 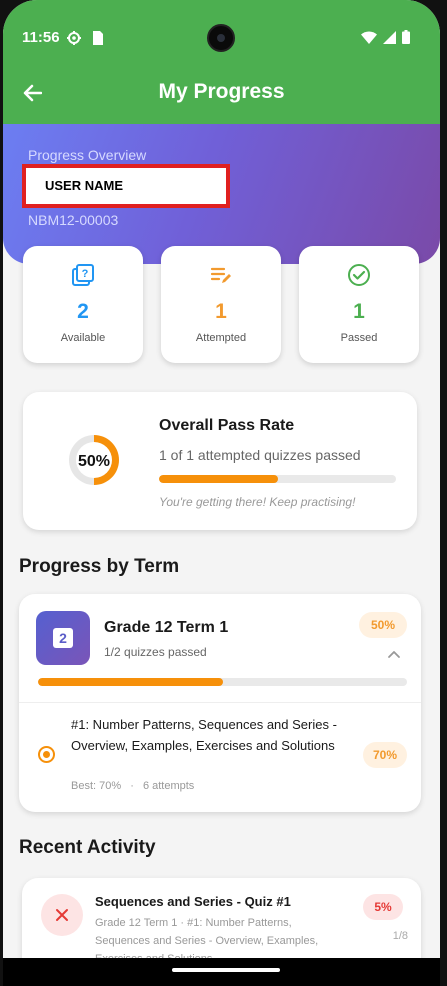 I want to click on wifi-icon, so click(x=369, y=37).